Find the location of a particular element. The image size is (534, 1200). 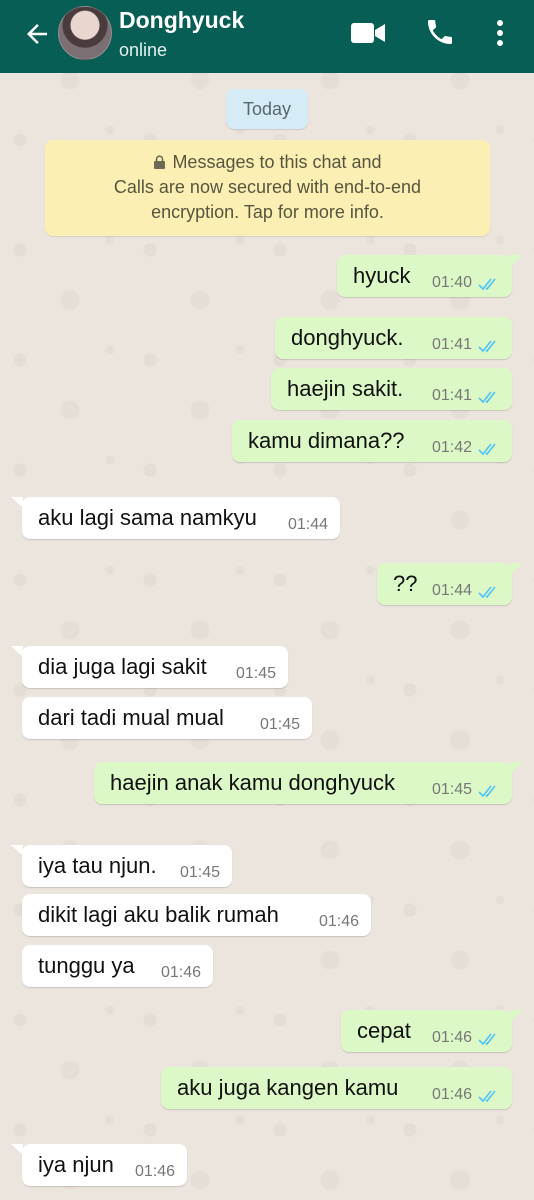

outgoing-message: ?? 01:44 is located at coordinates (444, 584).